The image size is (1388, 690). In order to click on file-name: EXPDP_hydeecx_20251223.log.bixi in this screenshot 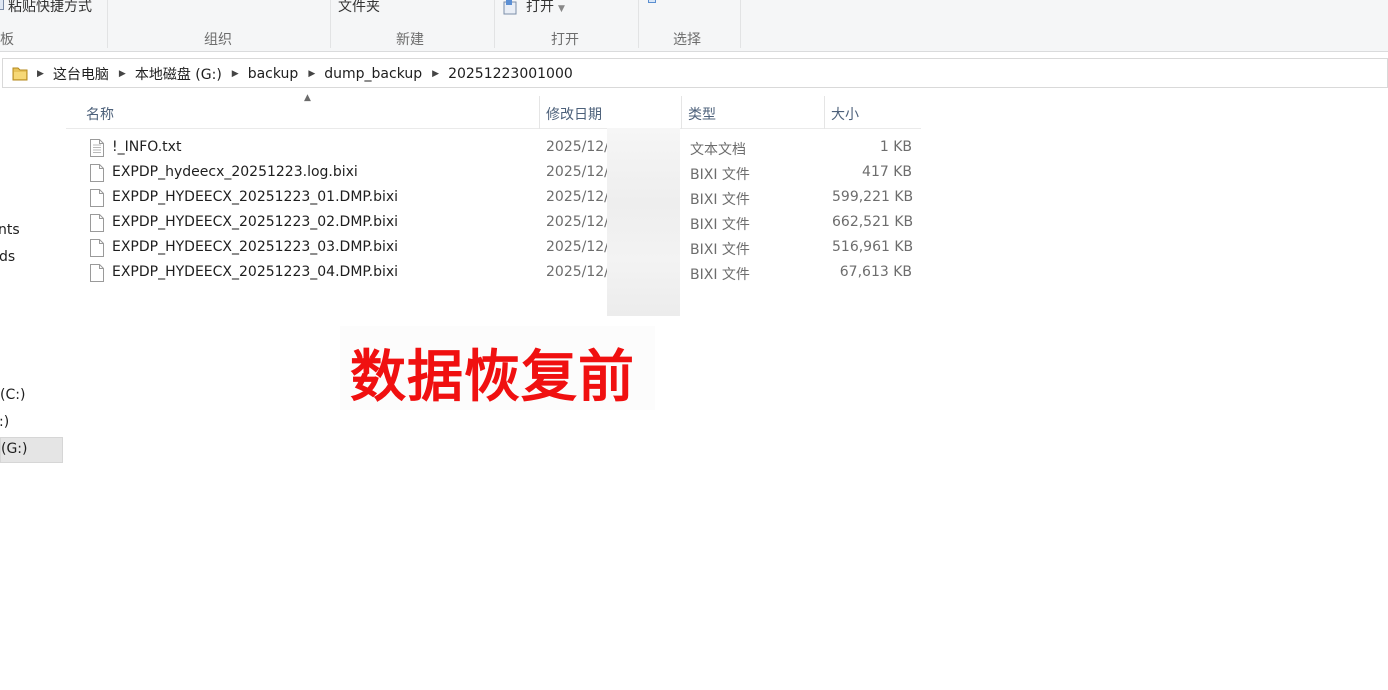, I will do `click(235, 172)`.